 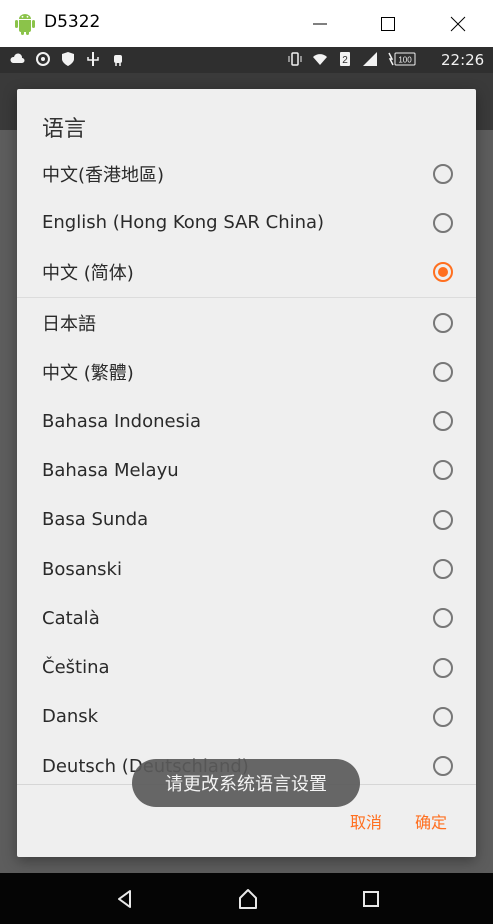 I want to click on language-label: Bahasa Melayu, so click(x=110, y=470).